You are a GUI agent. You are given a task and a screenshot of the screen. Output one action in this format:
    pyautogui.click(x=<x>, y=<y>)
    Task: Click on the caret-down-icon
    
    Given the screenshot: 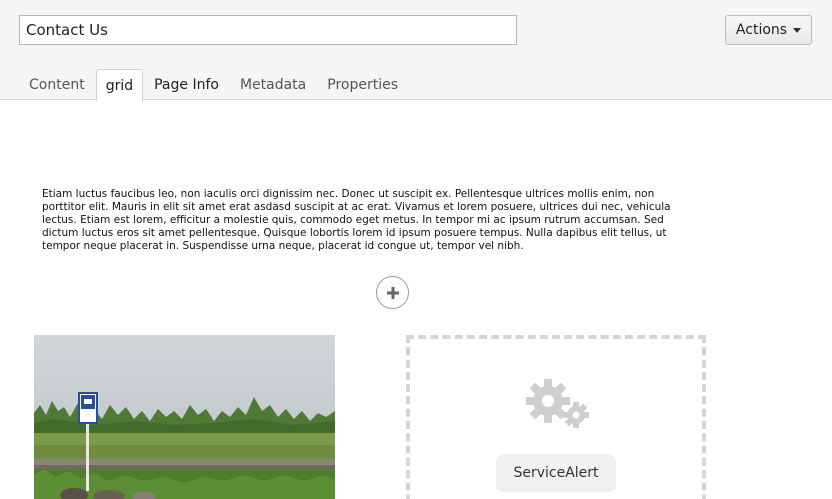 What is the action you would take?
    pyautogui.click(x=797, y=30)
    